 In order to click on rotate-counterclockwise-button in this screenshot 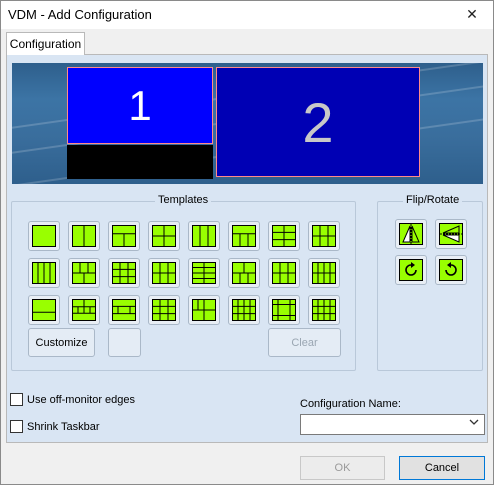, I will do `click(451, 270)`.